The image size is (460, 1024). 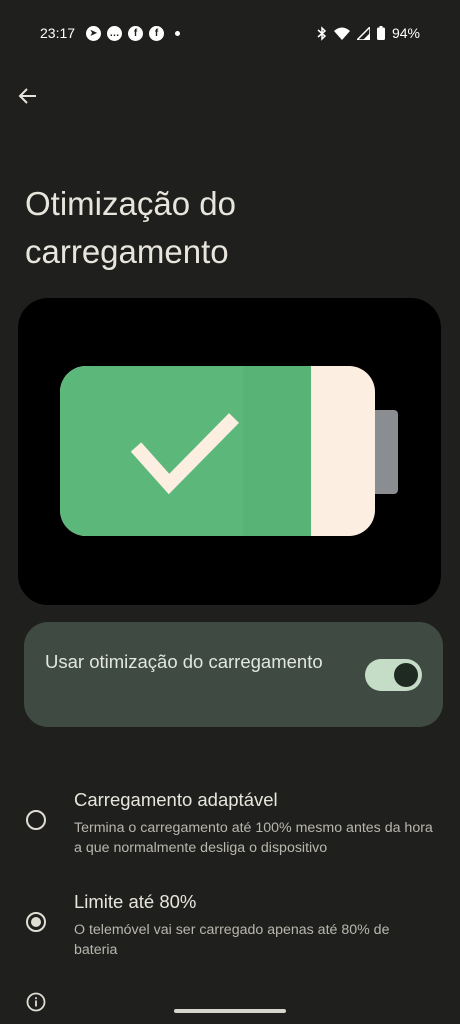 What do you see at coordinates (233, 674) in the screenshot?
I see `charging-optimization-toggle-row: Usar otimização do carregamento` at bounding box center [233, 674].